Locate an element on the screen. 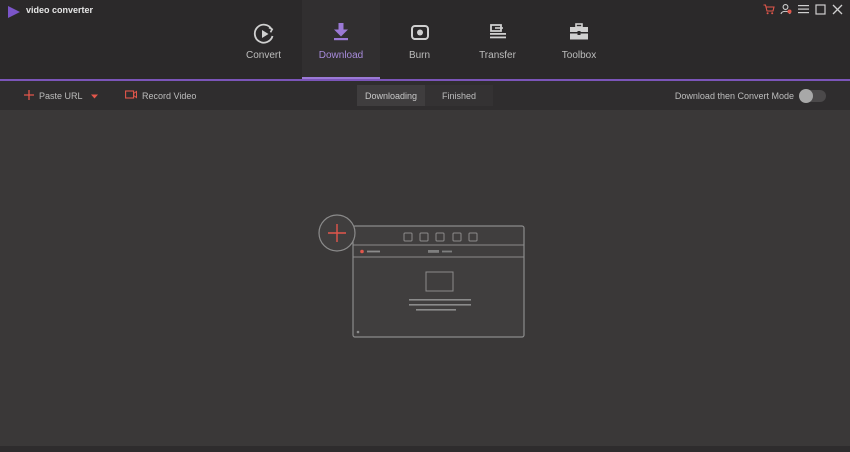  window-controls is located at coordinates (803, 9).